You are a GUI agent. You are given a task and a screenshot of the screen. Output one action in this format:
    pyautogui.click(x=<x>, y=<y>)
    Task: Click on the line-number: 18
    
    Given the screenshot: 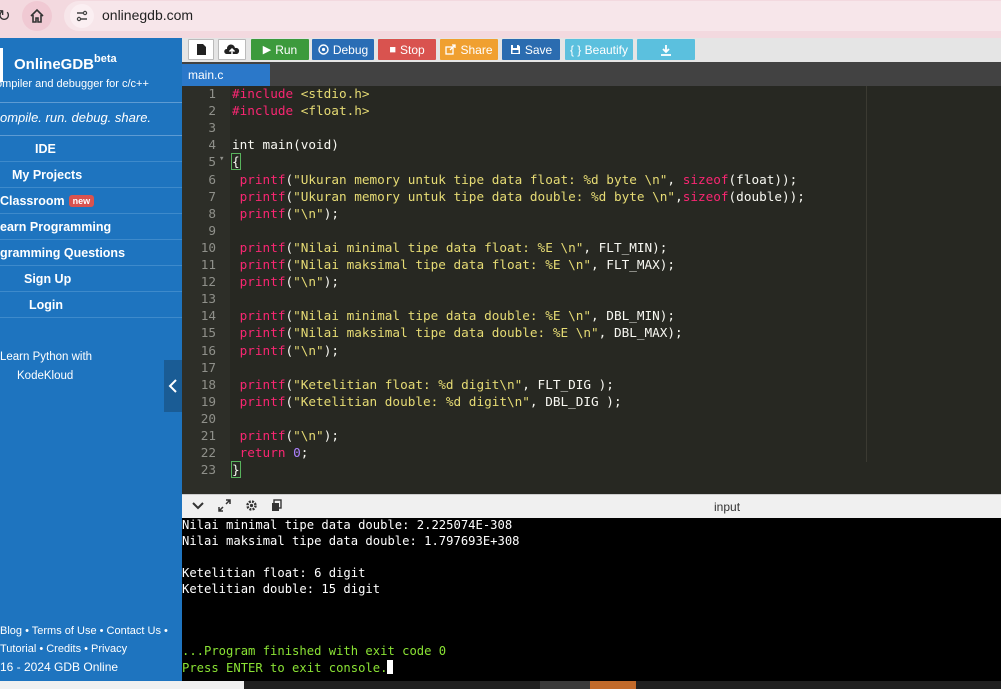 What is the action you would take?
    pyautogui.click(x=208, y=384)
    